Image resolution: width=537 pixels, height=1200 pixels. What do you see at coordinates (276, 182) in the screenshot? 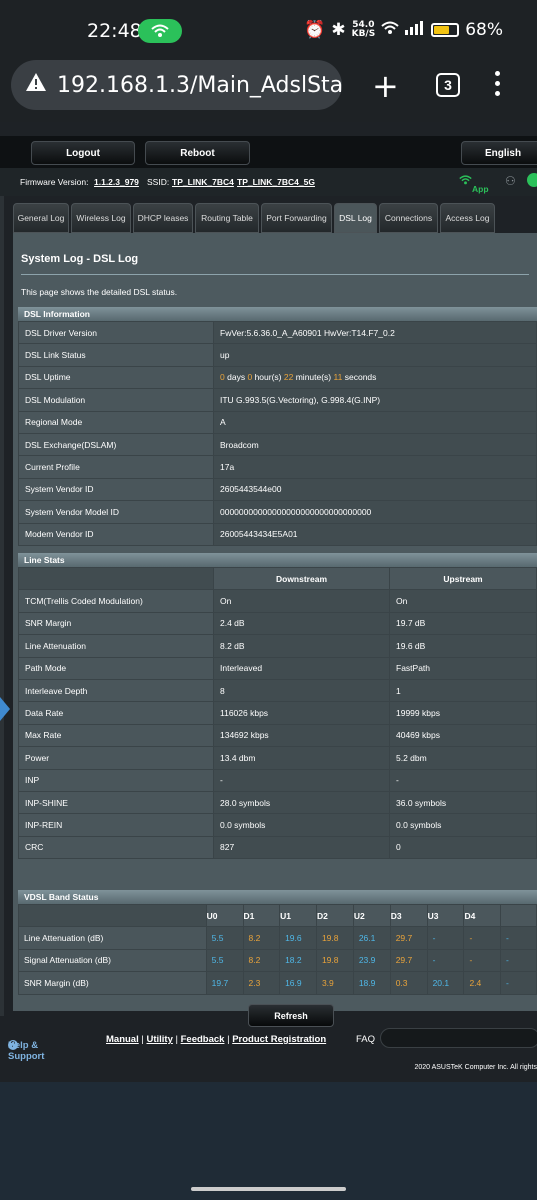
I see `ssid-link-2: TP_LINK_7BC4_5G` at bounding box center [276, 182].